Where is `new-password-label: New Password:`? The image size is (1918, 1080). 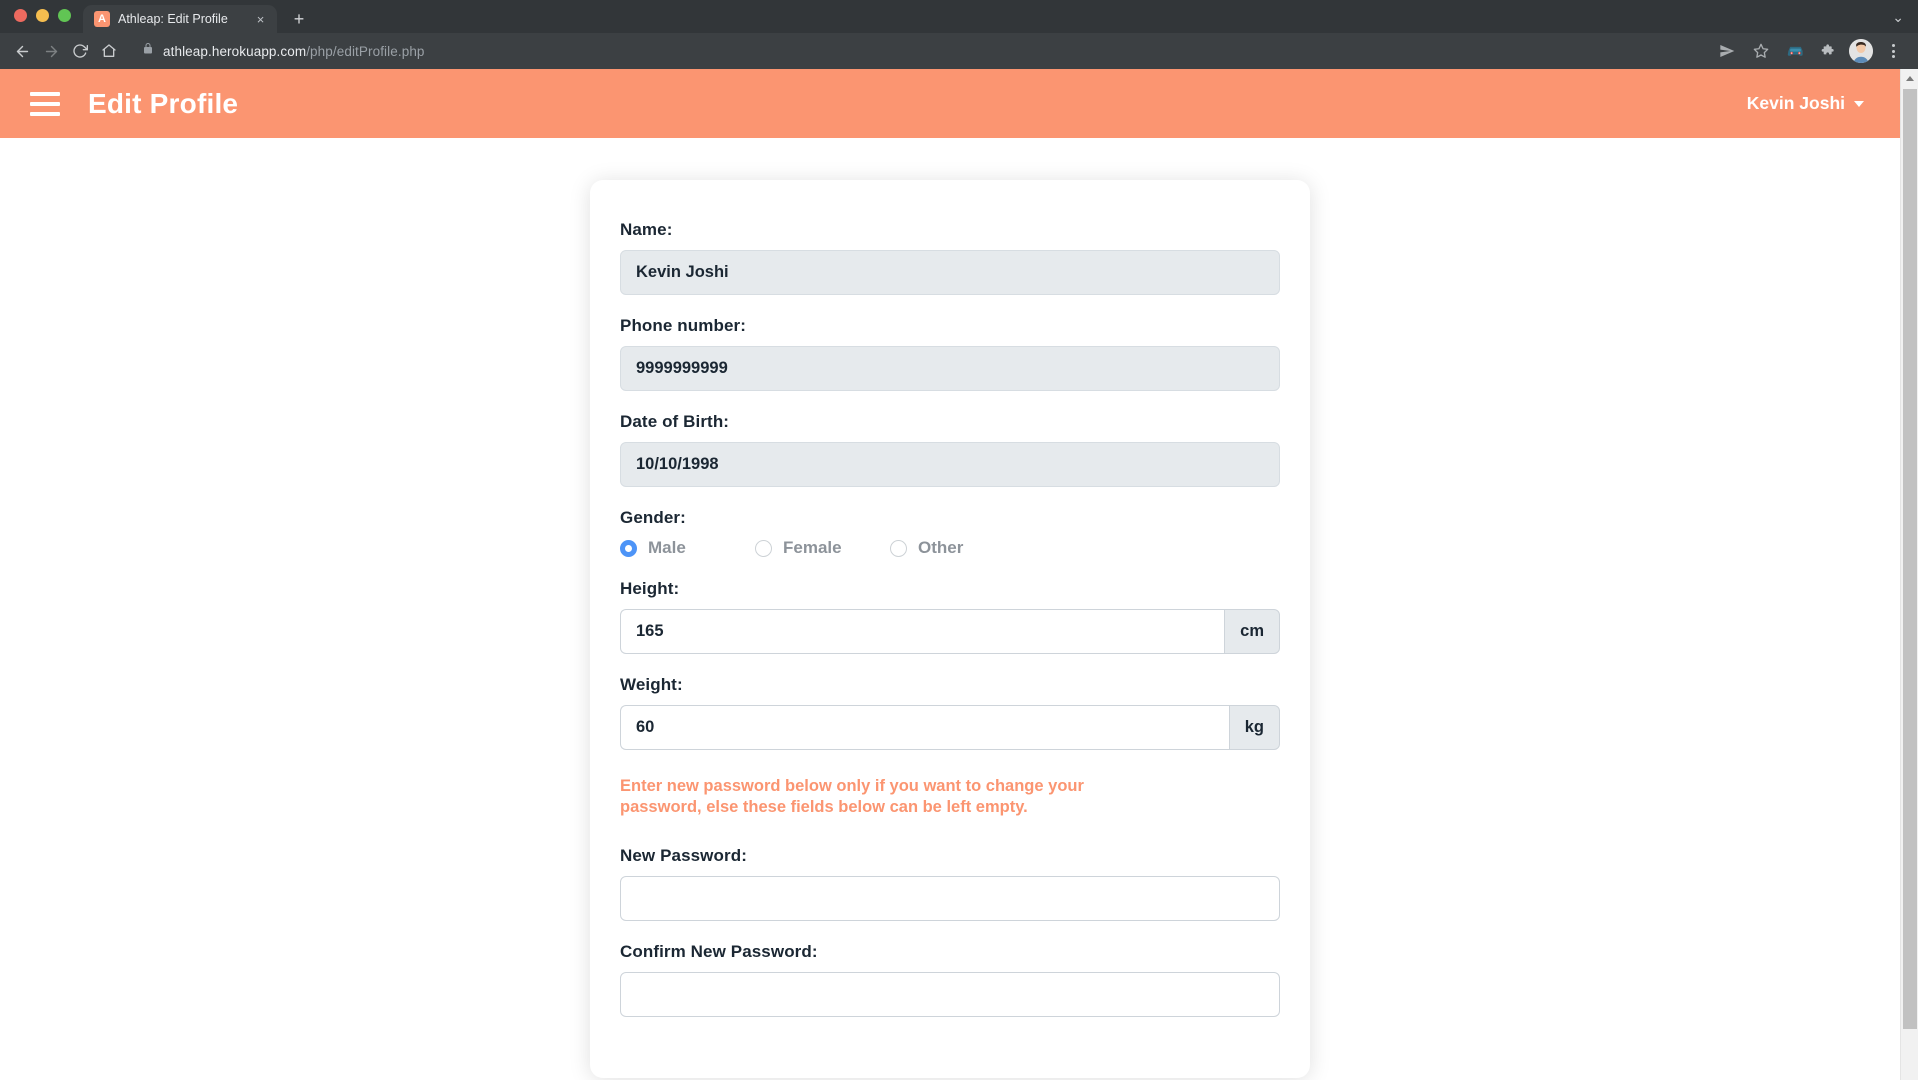 new-password-label: New Password: is located at coordinates (683, 856).